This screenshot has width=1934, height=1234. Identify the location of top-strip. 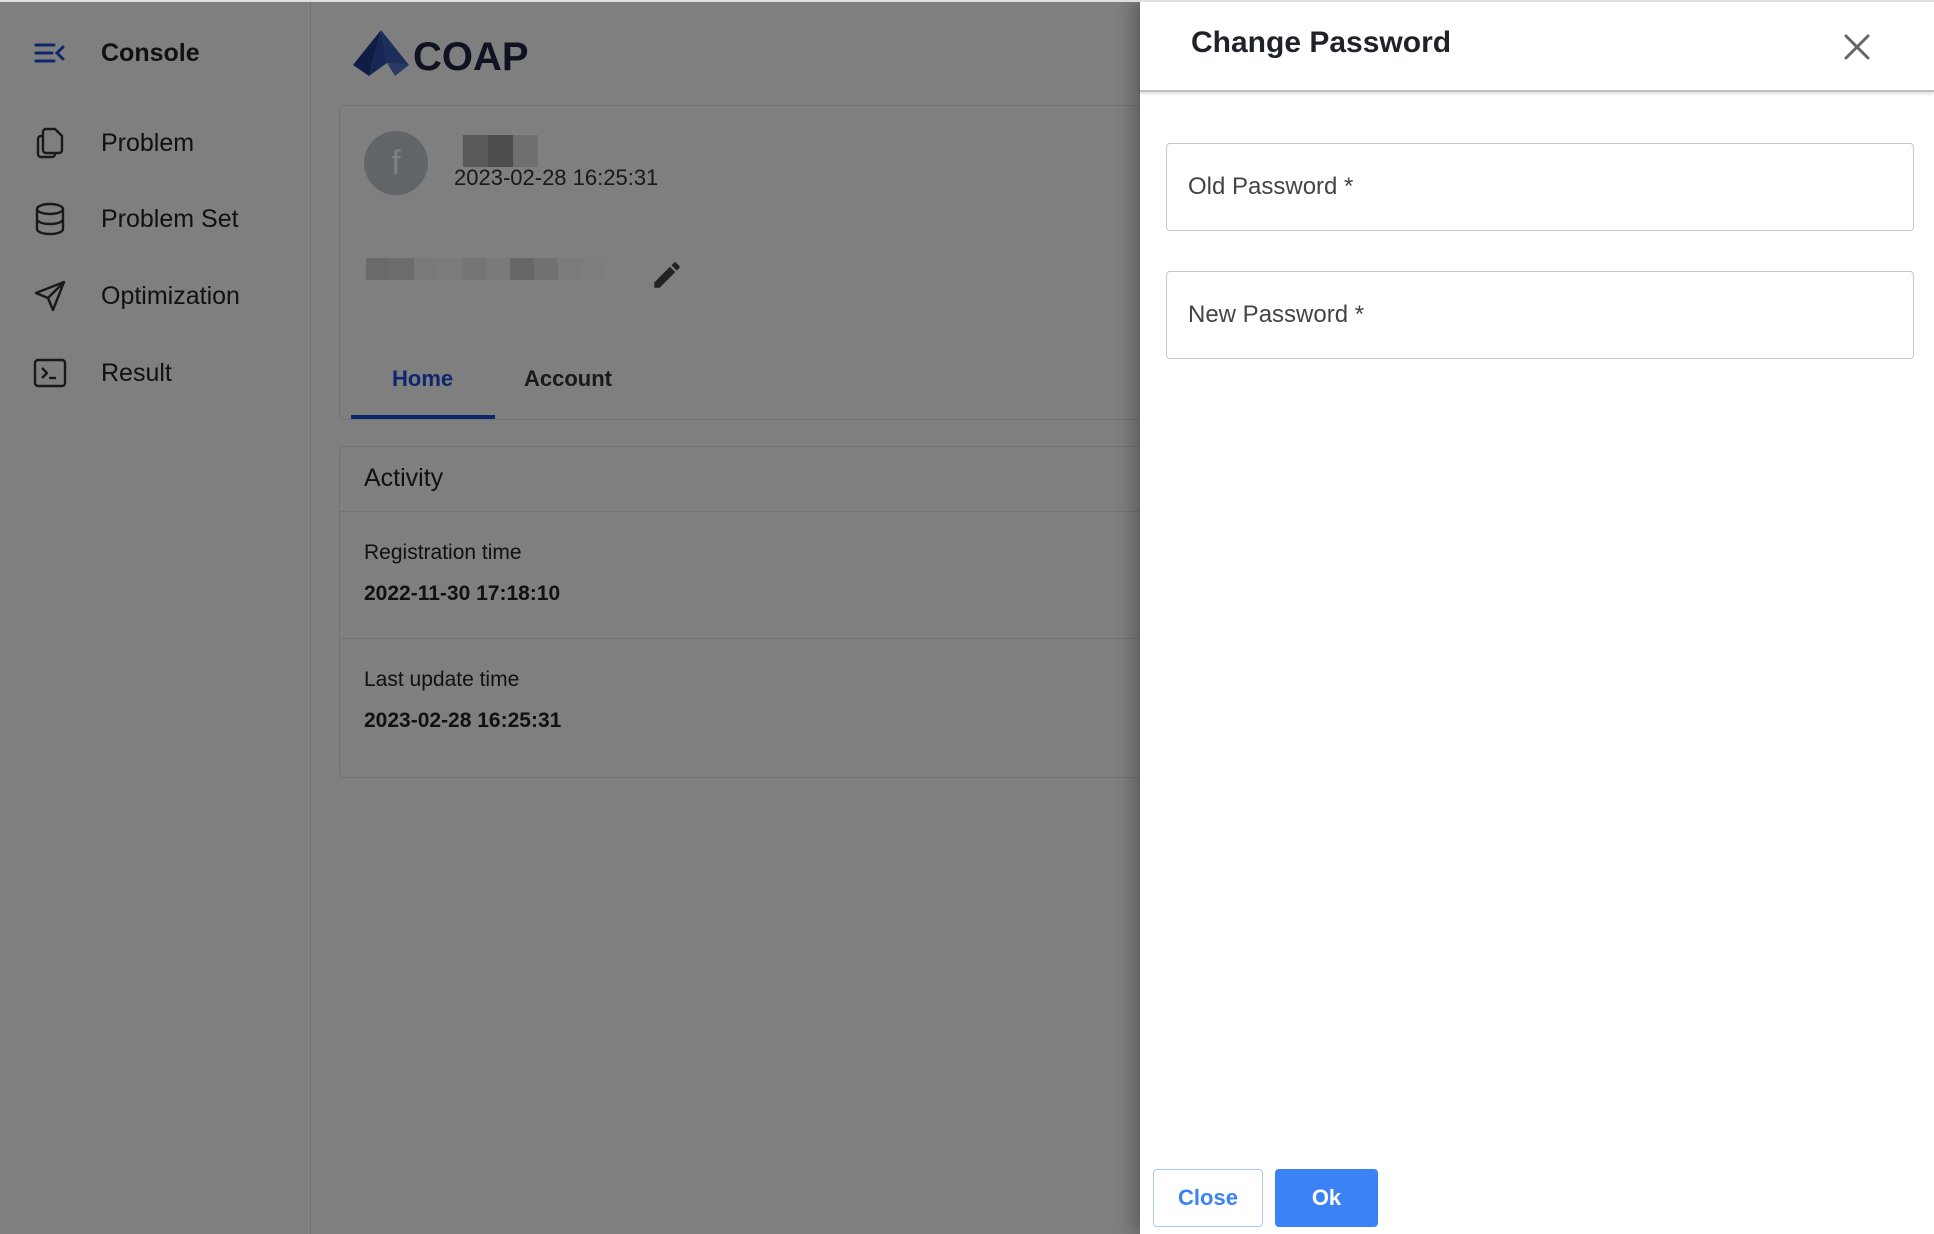
(967, 1).